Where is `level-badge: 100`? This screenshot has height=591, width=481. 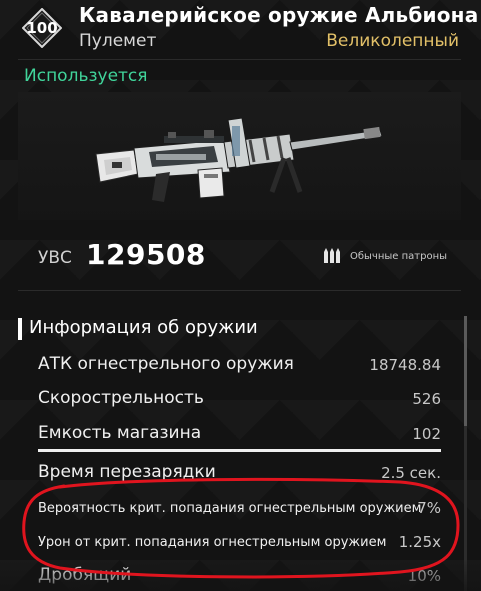 level-badge: 100 is located at coordinates (42, 28).